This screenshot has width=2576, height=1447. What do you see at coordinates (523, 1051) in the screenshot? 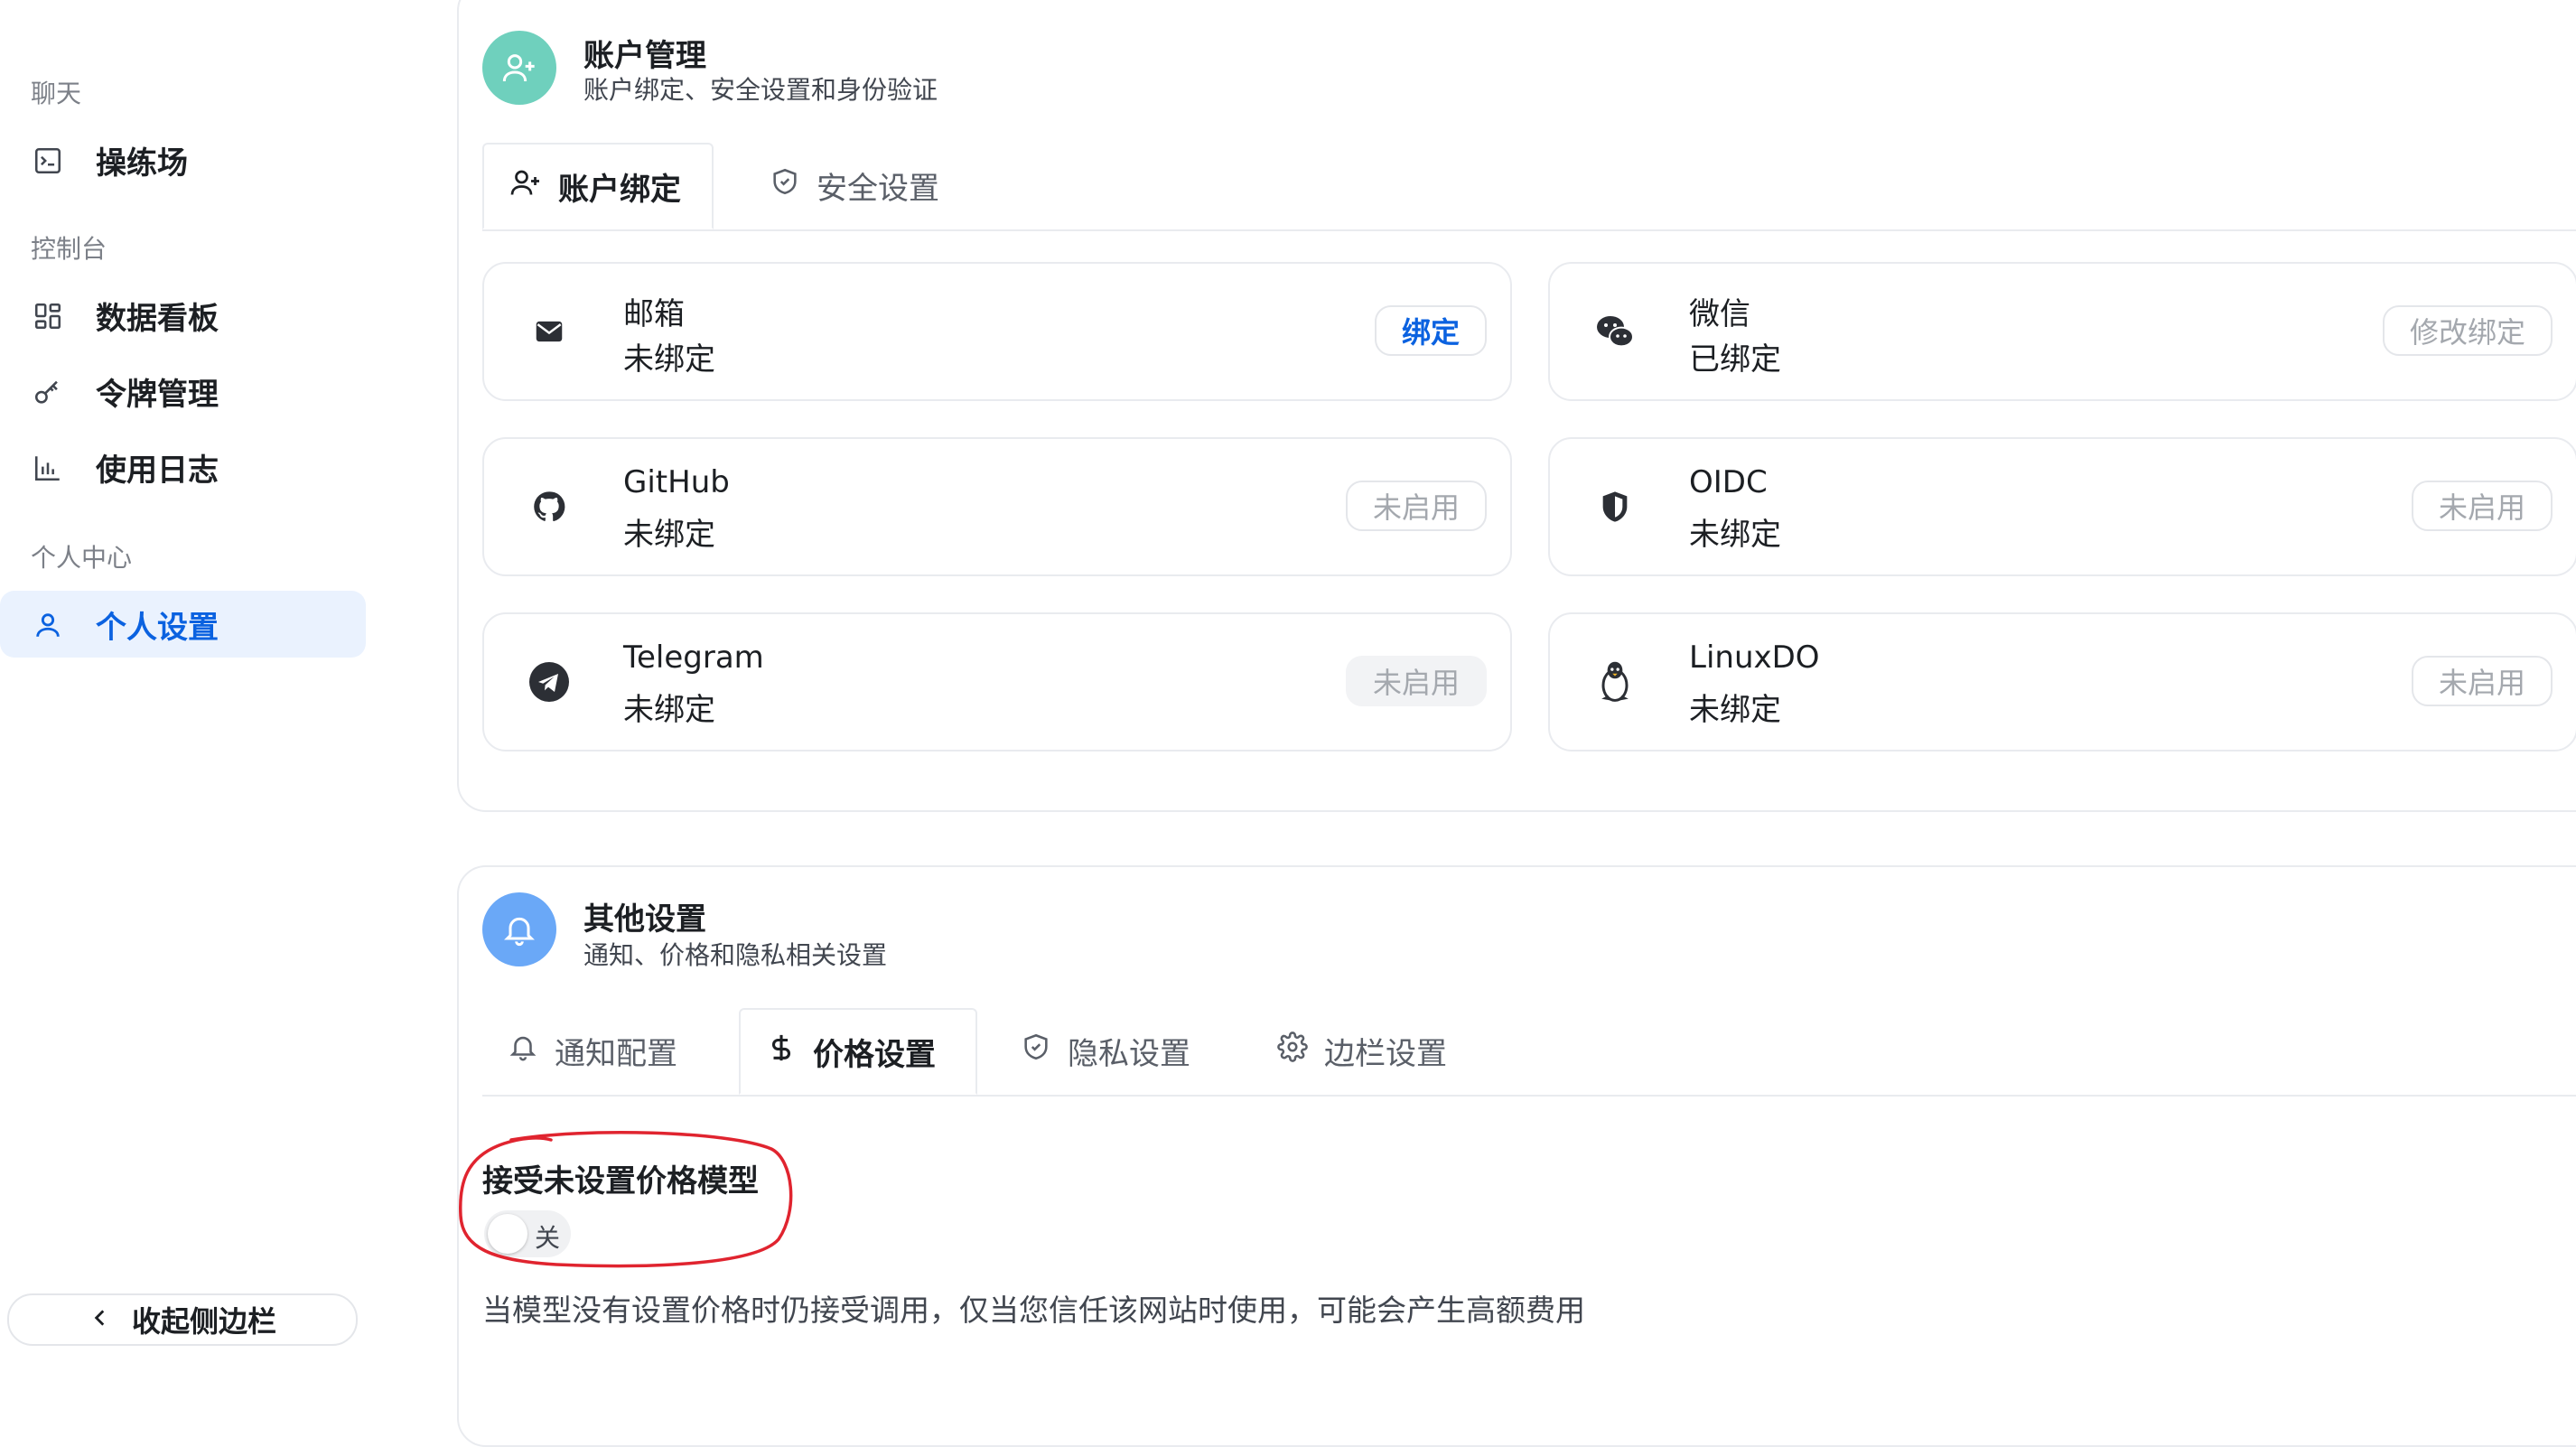
I see `bell-icon` at bounding box center [523, 1051].